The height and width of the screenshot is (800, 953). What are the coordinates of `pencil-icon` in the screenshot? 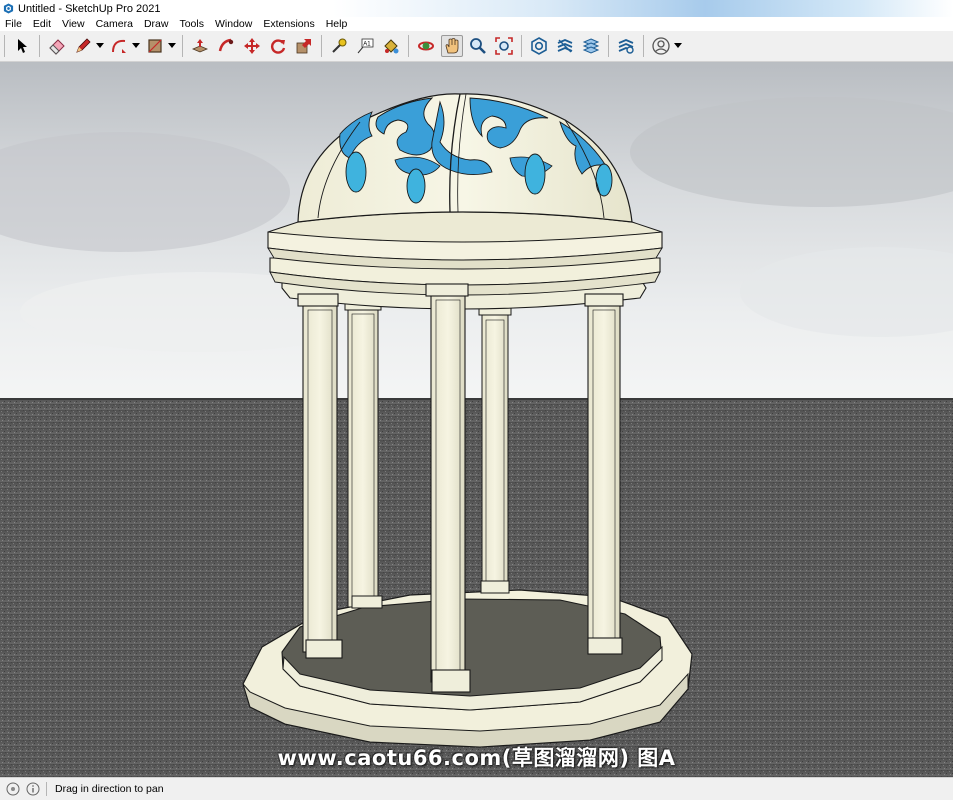 It's located at (83, 45).